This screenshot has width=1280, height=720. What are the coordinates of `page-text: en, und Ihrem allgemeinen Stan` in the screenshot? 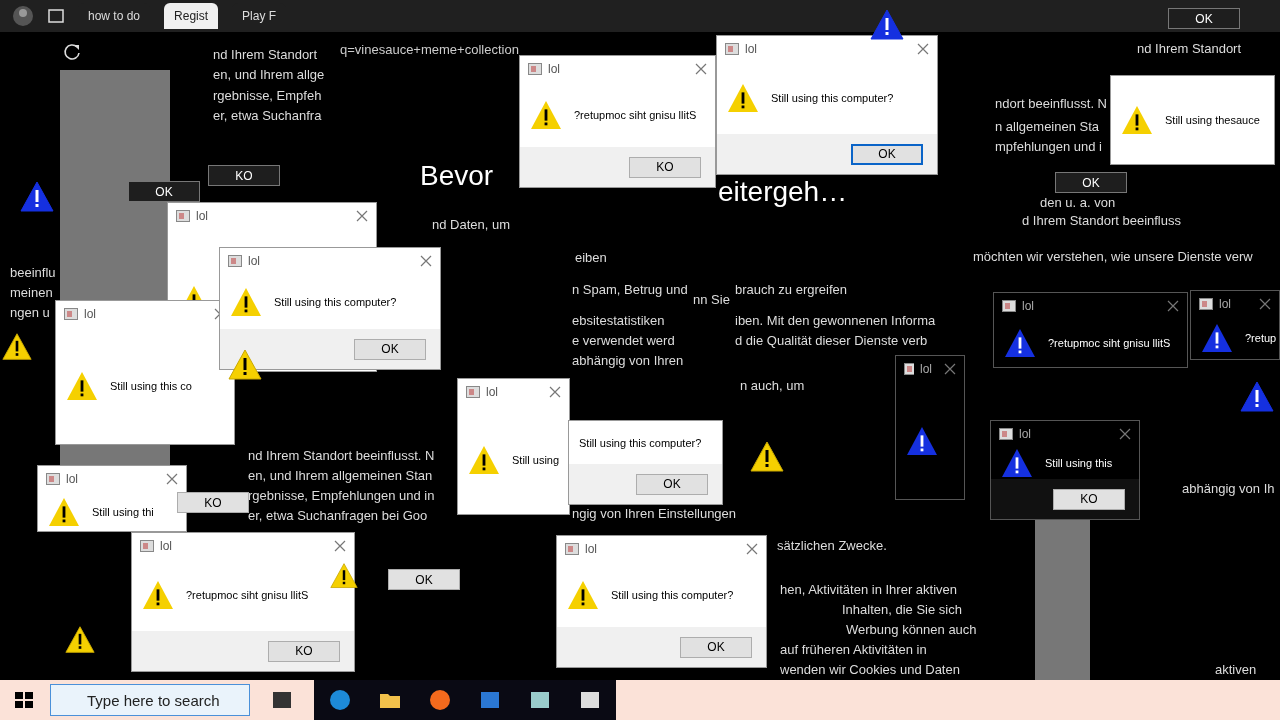 It's located at (340, 475).